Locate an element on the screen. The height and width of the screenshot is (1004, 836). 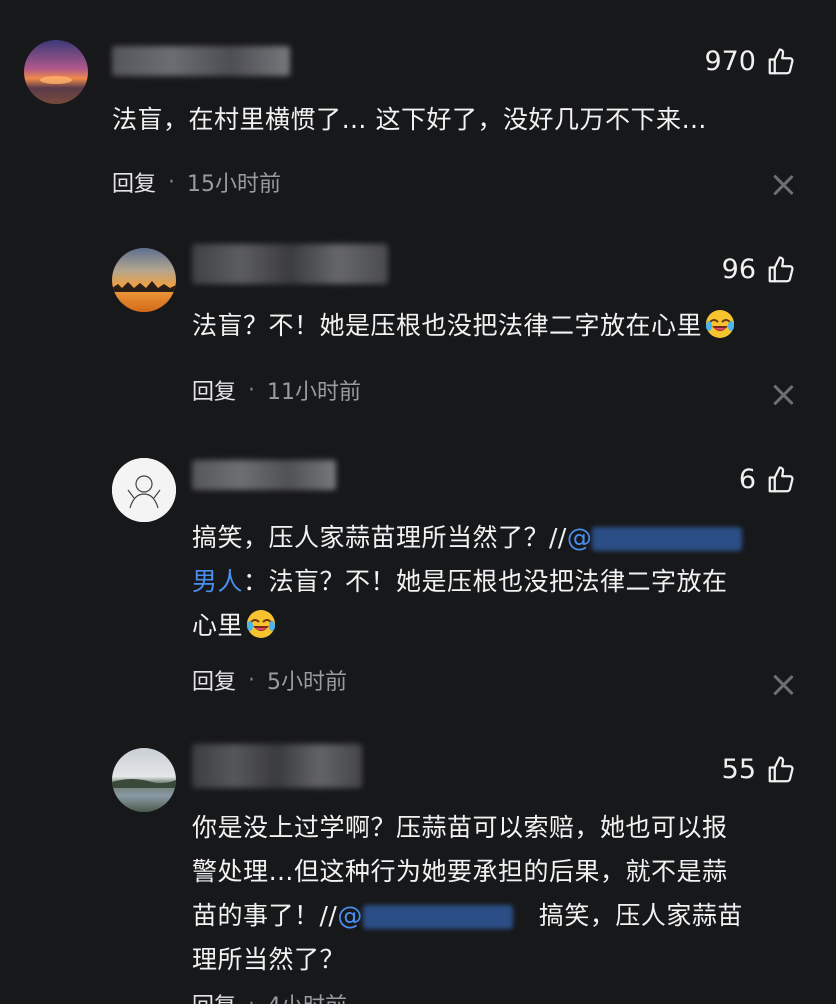
like-button: 6 is located at coordinates (767, 479).